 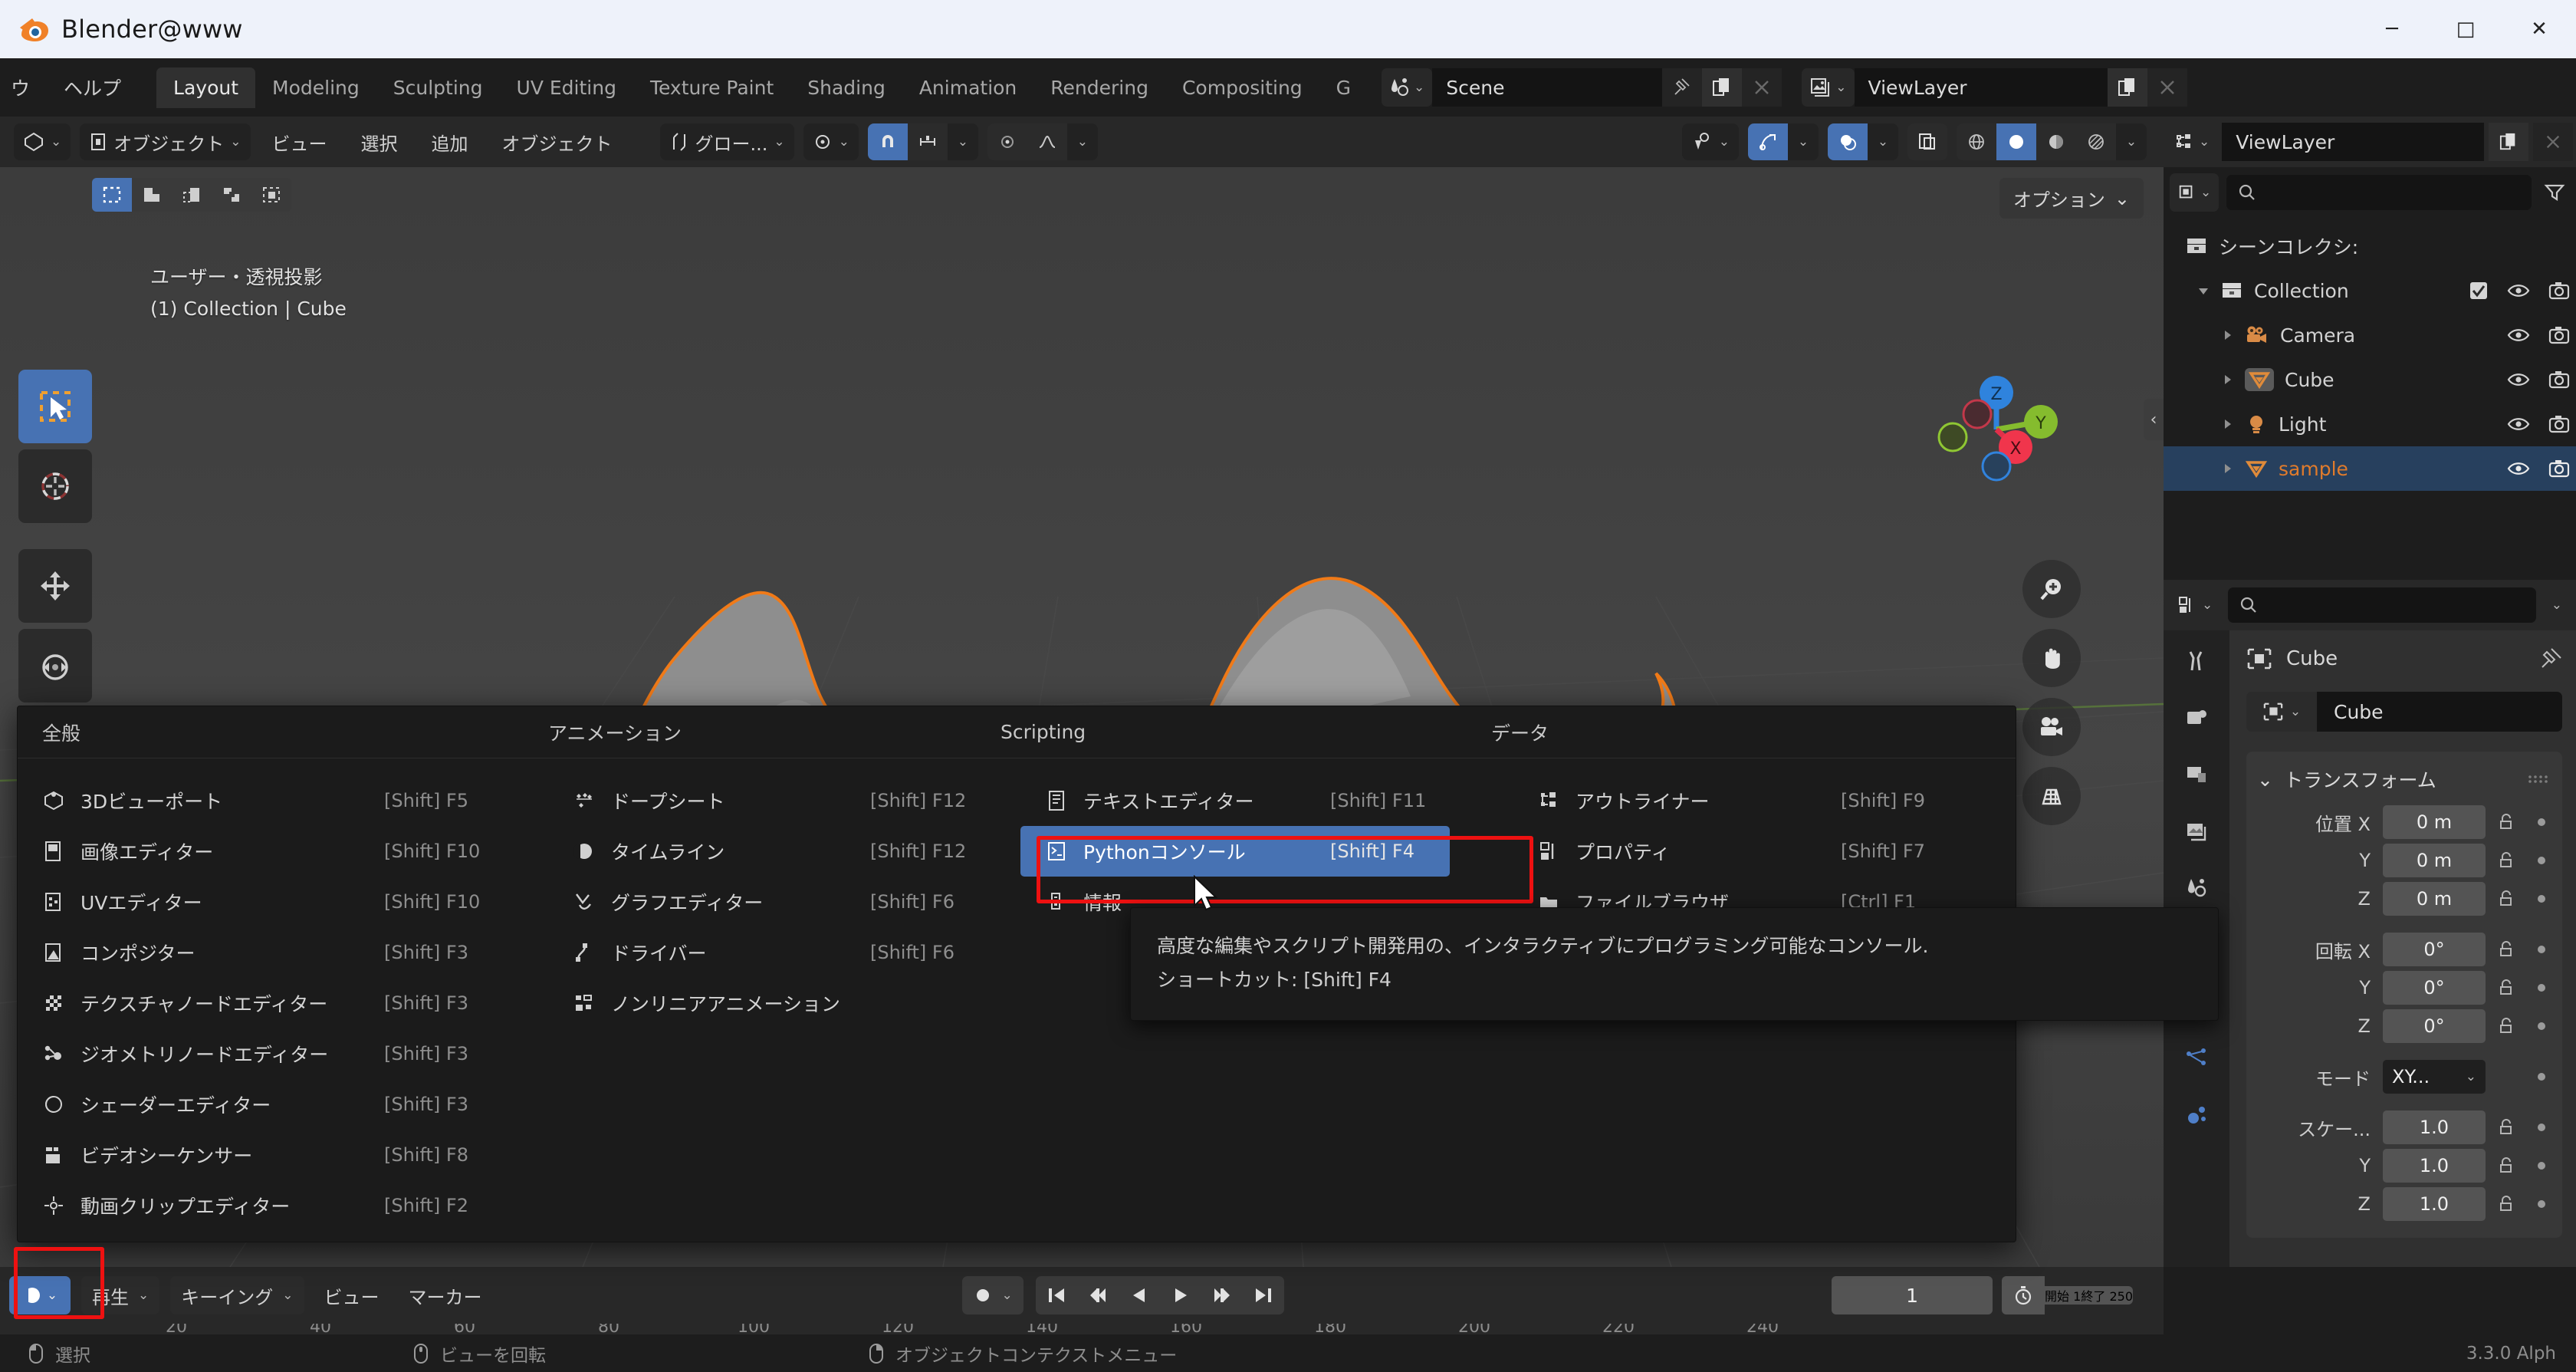 I want to click on tab-geometry-nodes: G, so click(x=1343, y=88).